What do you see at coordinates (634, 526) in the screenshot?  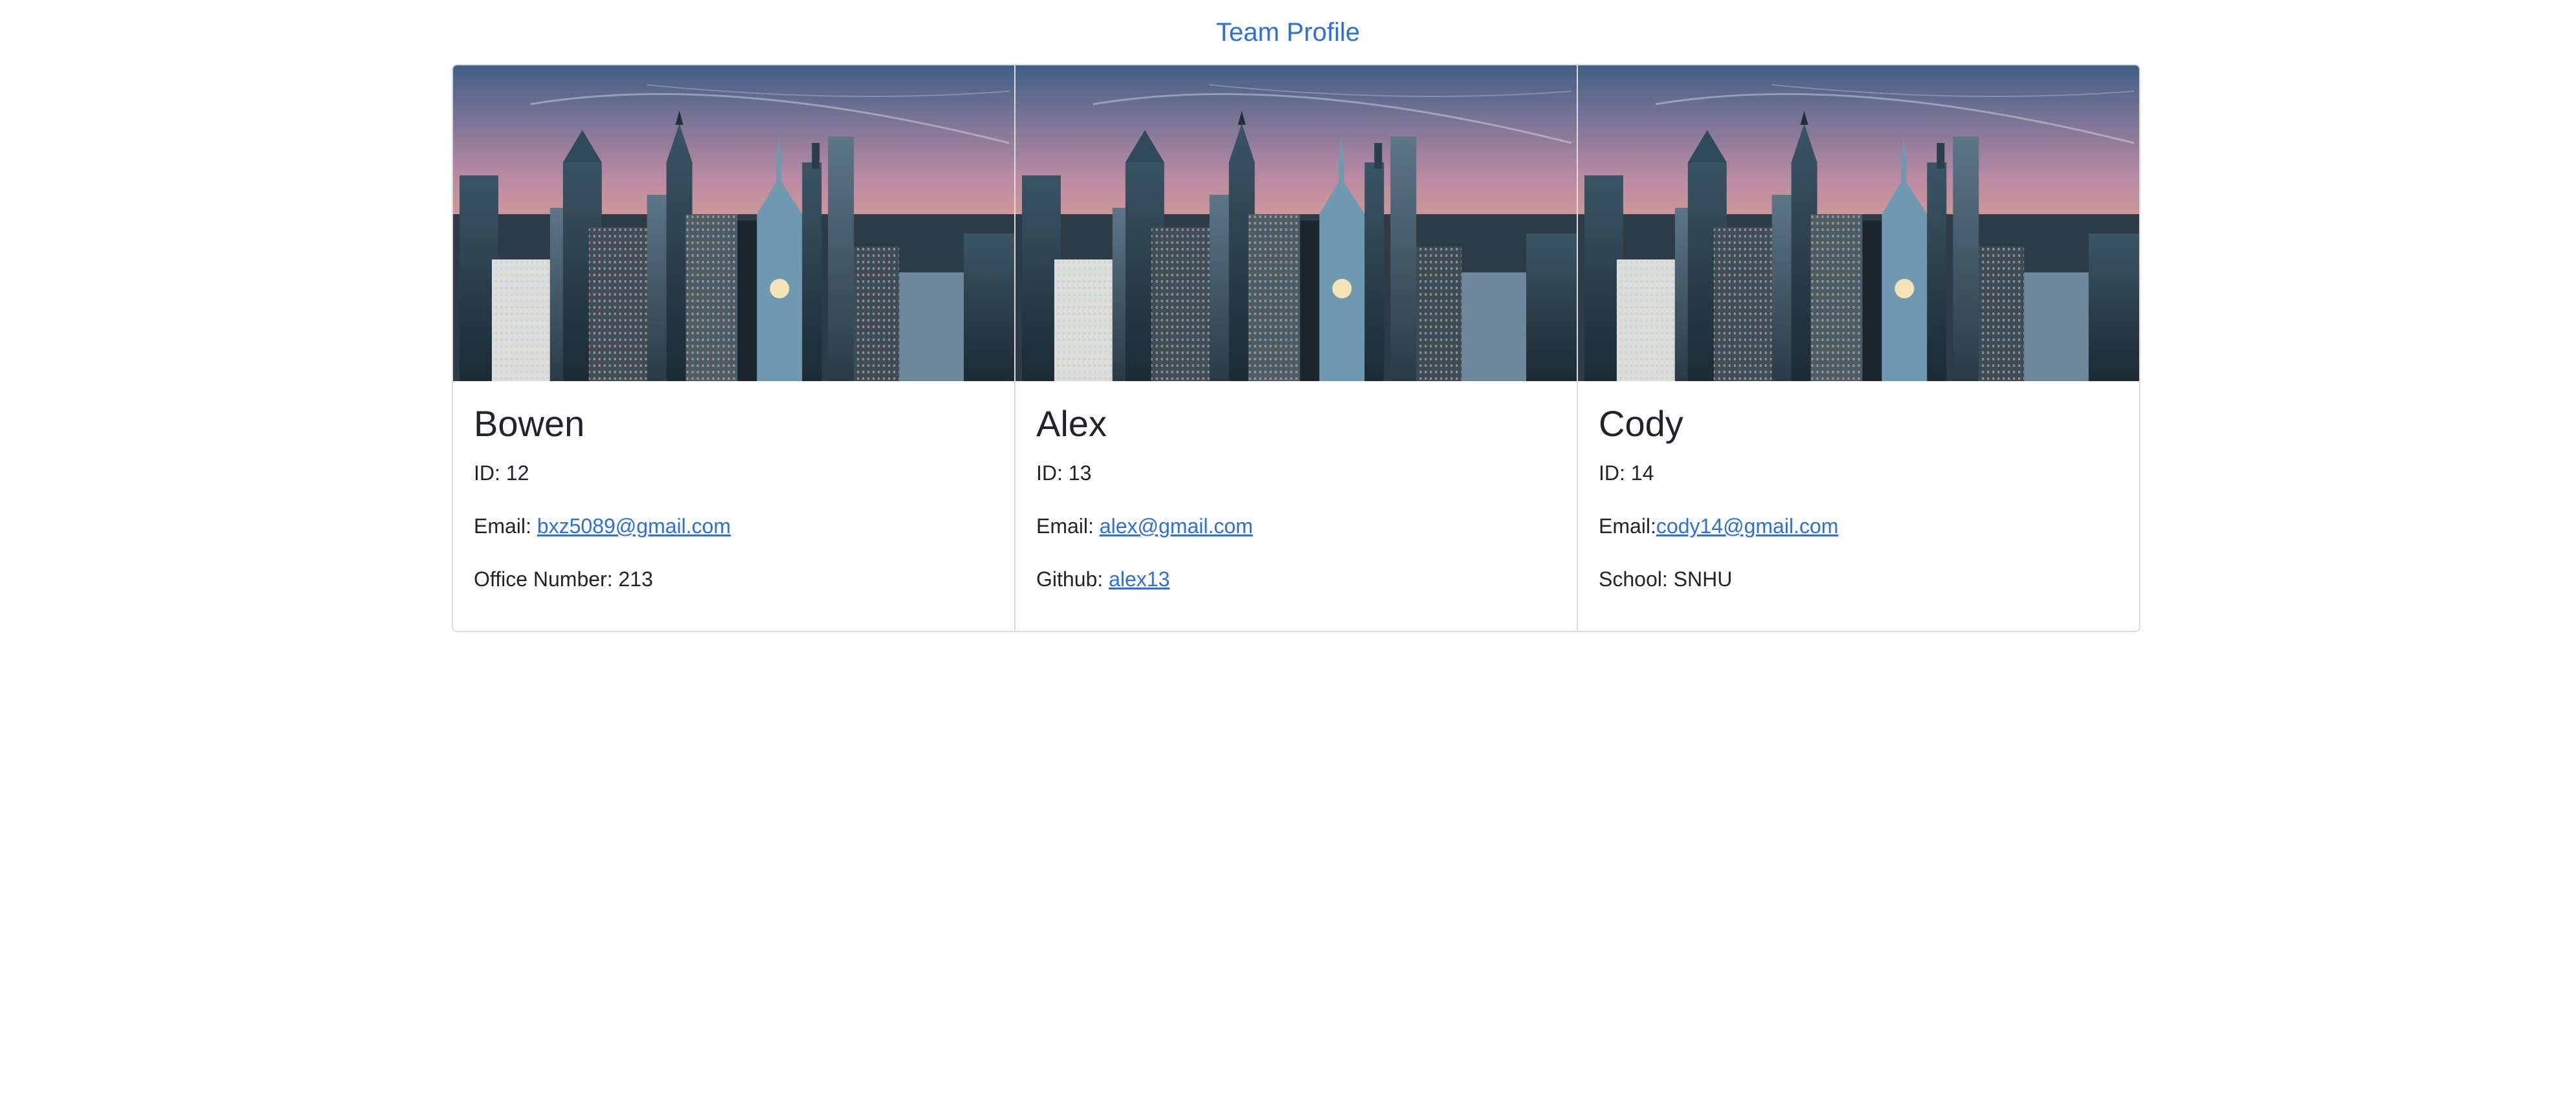 I see `email-link: bxz5089@gmail.com` at bounding box center [634, 526].